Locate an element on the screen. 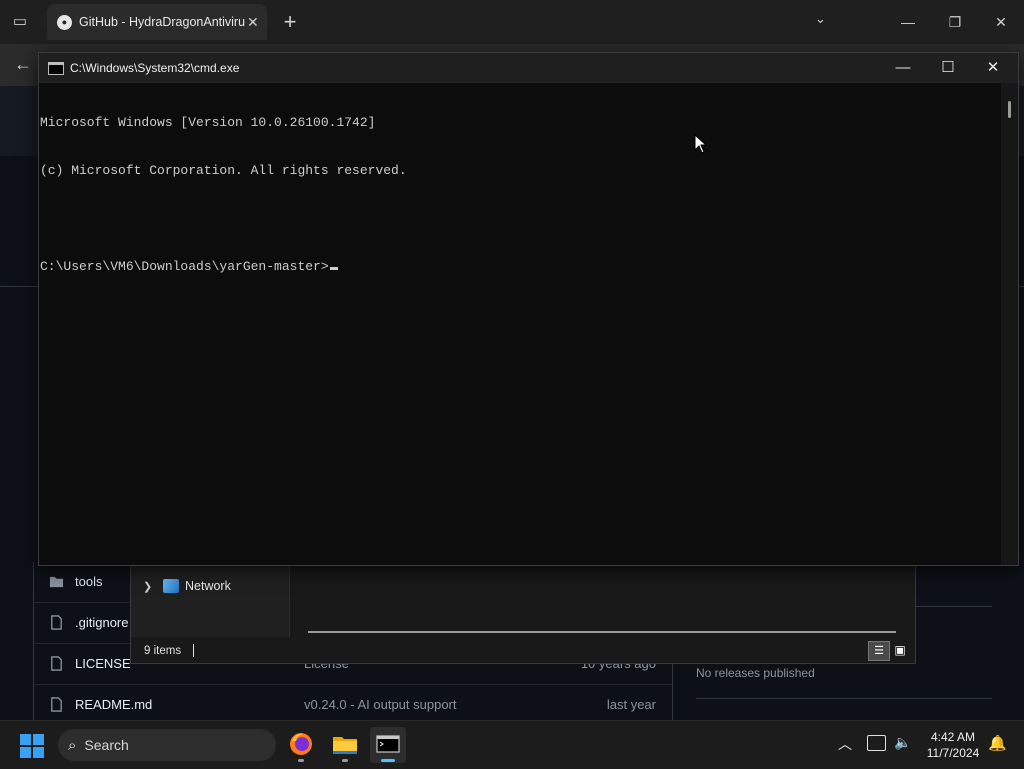 Image resolution: width=1024 pixels, height=769 pixels. file-explorer-window: ❯ Network 9 items ☰ ▣ is located at coordinates (523, 614).